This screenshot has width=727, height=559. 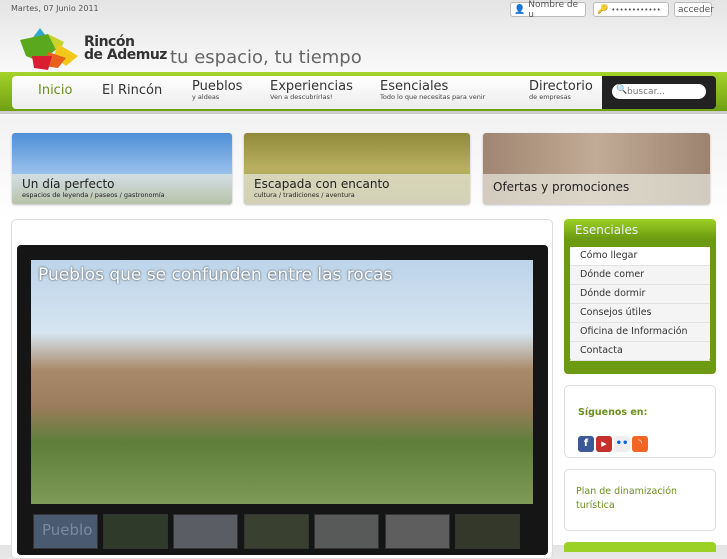 What do you see at coordinates (640, 256) in the screenshot?
I see `link-como-llegar: Cómo llegar` at bounding box center [640, 256].